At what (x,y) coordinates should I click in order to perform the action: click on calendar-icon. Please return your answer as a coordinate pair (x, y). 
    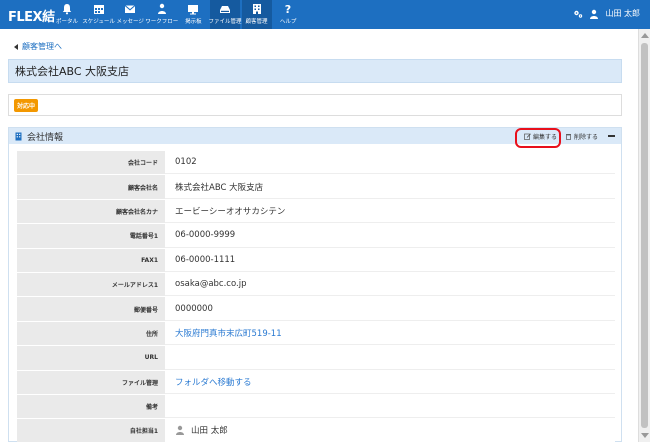
    Looking at the image, I should click on (98, 9).